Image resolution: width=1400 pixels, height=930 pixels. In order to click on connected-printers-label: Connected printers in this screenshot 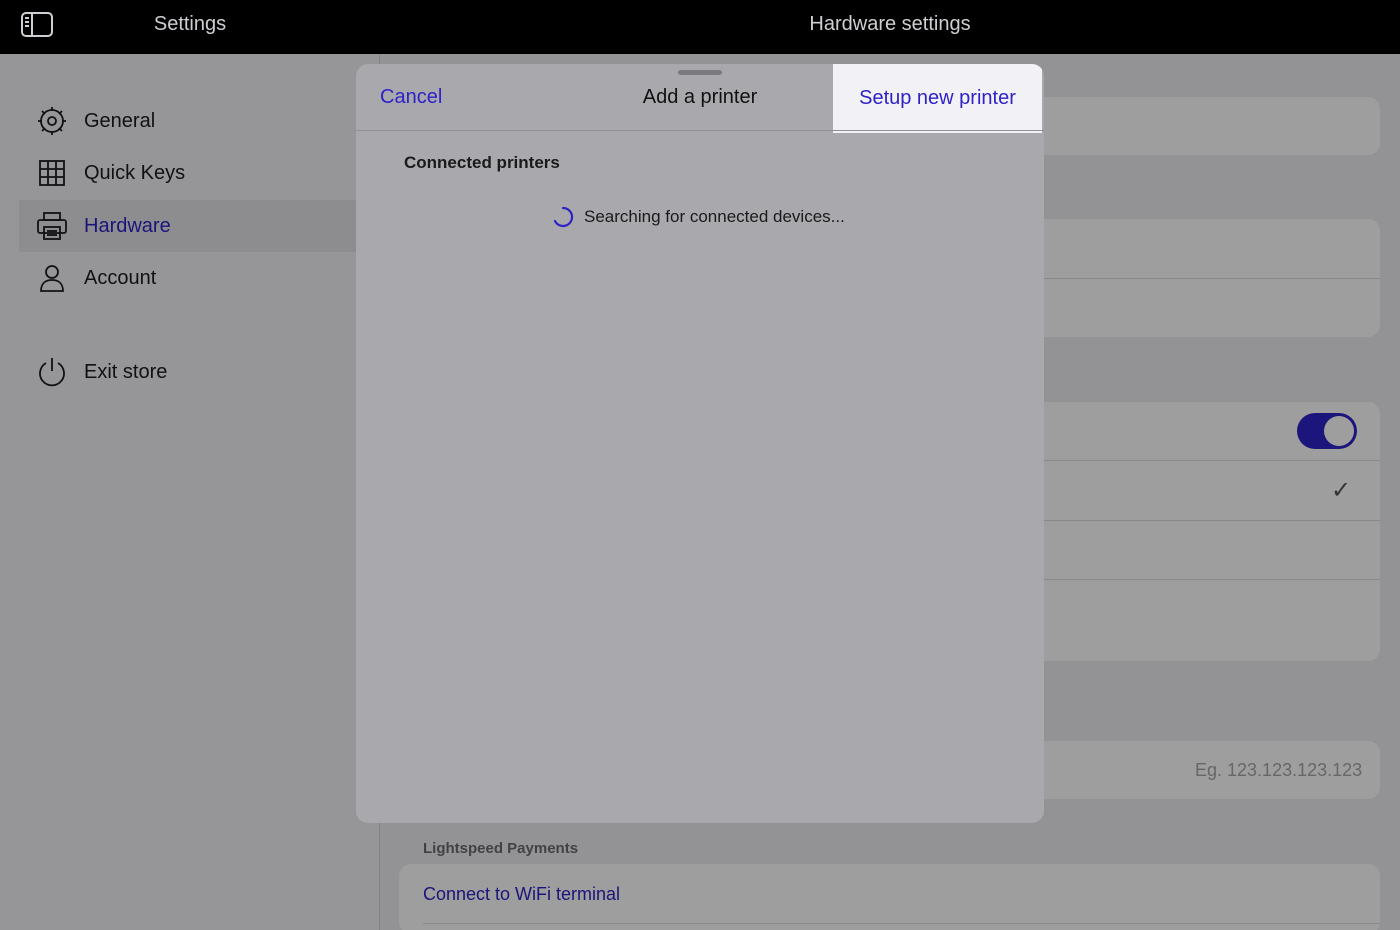, I will do `click(482, 162)`.